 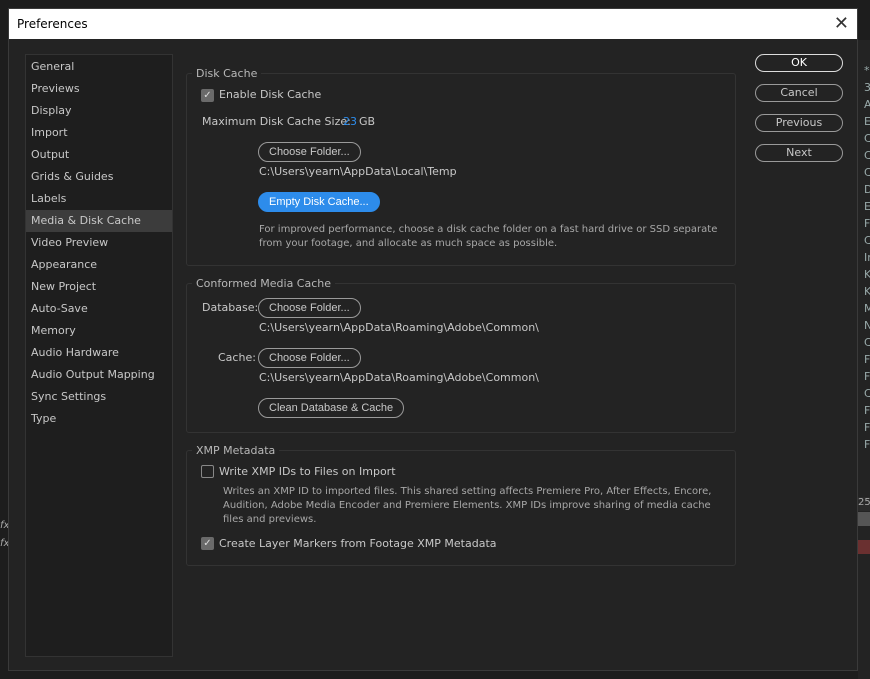 What do you see at coordinates (867, 189) in the screenshot?
I see `background-list-item: D` at bounding box center [867, 189].